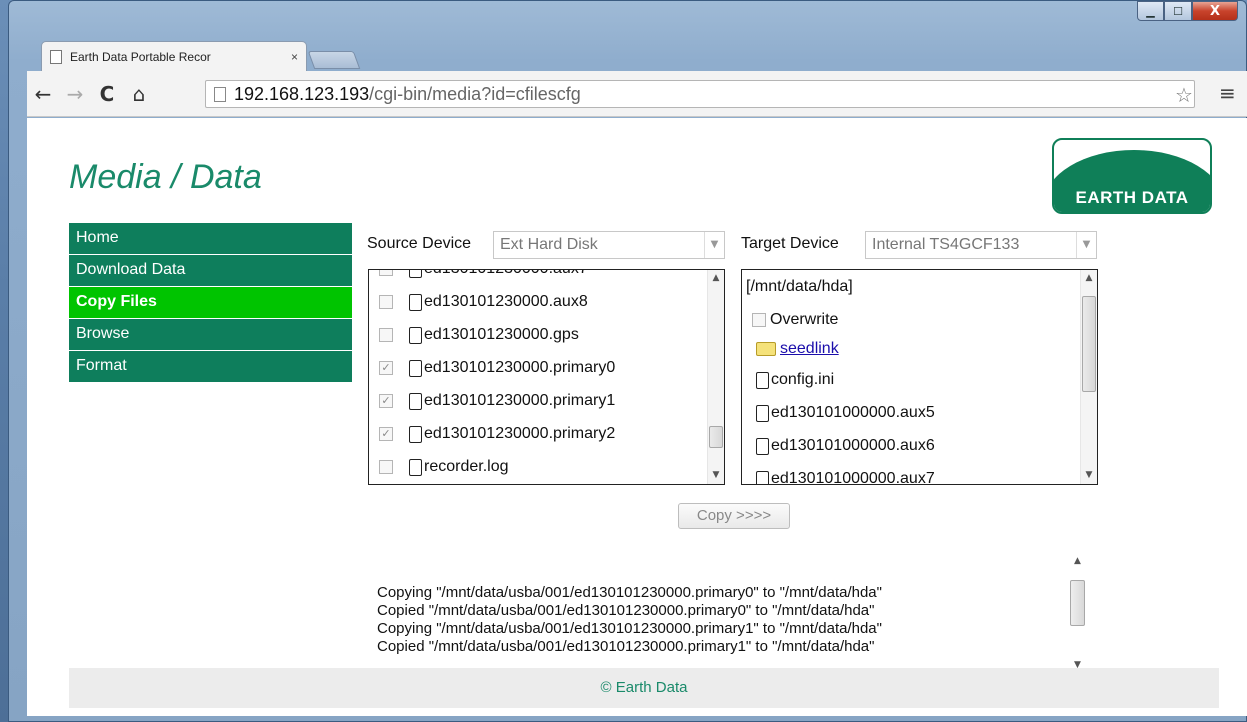 Image resolution: width=1247 pixels, height=722 pixels. Describe the element at coordinates (466, 466) in the screenshot. I see `file-name: recorder.log` at that location.